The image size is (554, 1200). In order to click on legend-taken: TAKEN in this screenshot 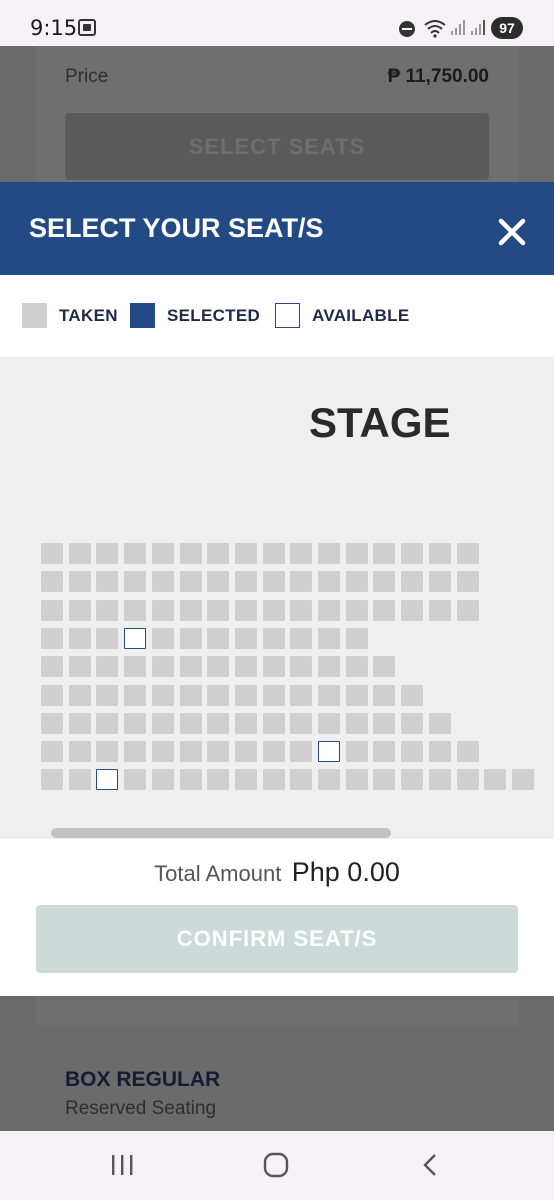, I will do `click(70, 315)`.